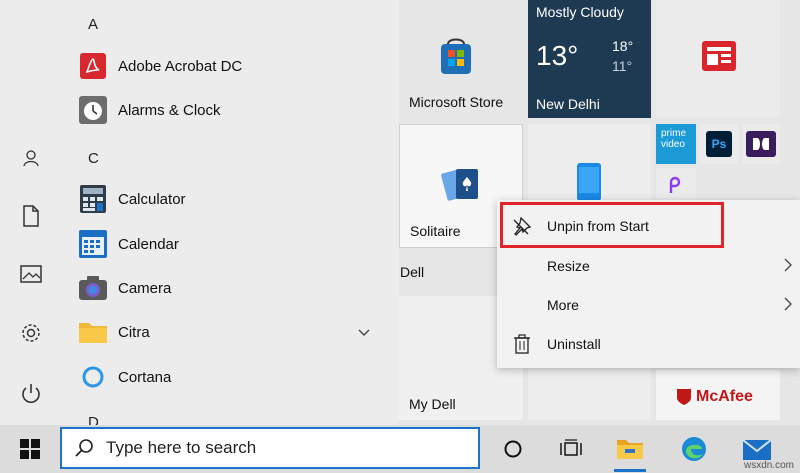 The image size is (800, 473). What do you see at coordinates (181, 447) in the screenshot?
I see `search-placeholder: Type here to search` at bounding box center [181, 447].